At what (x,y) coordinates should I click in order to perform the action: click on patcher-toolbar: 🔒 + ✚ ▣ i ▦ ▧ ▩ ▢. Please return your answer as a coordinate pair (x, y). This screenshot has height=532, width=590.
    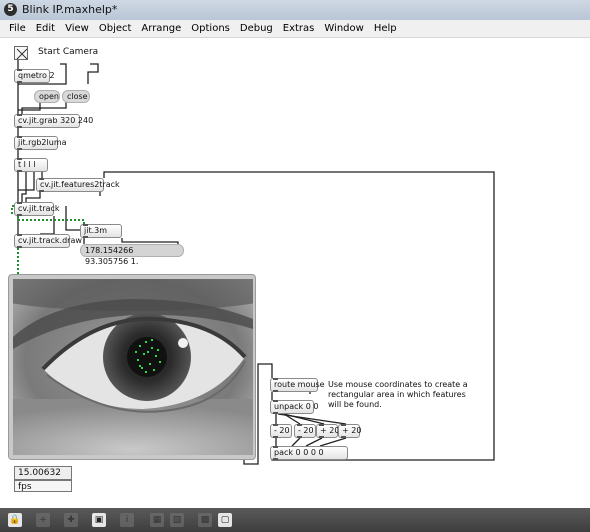
    Looking at the image, I should click on (295, 520).